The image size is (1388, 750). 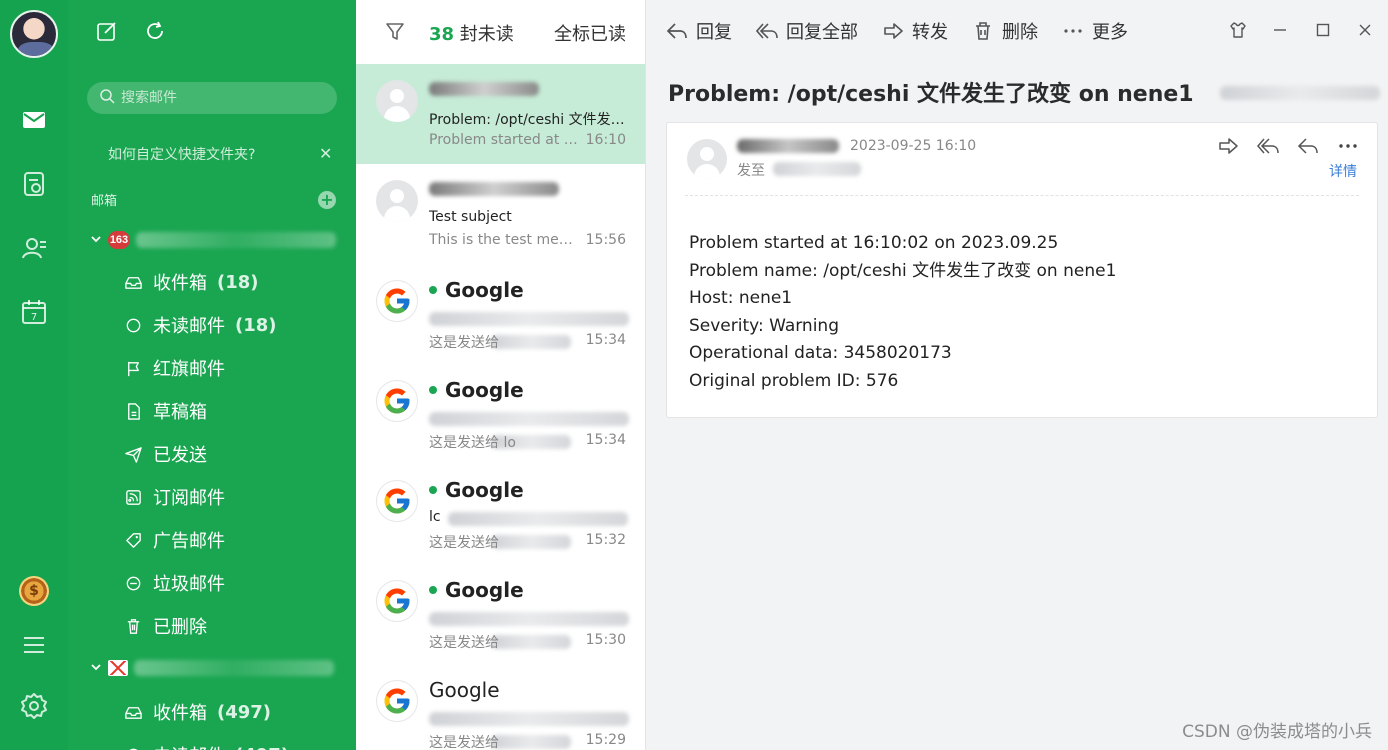 I want to click on search-box, so click(x=212, y=98).